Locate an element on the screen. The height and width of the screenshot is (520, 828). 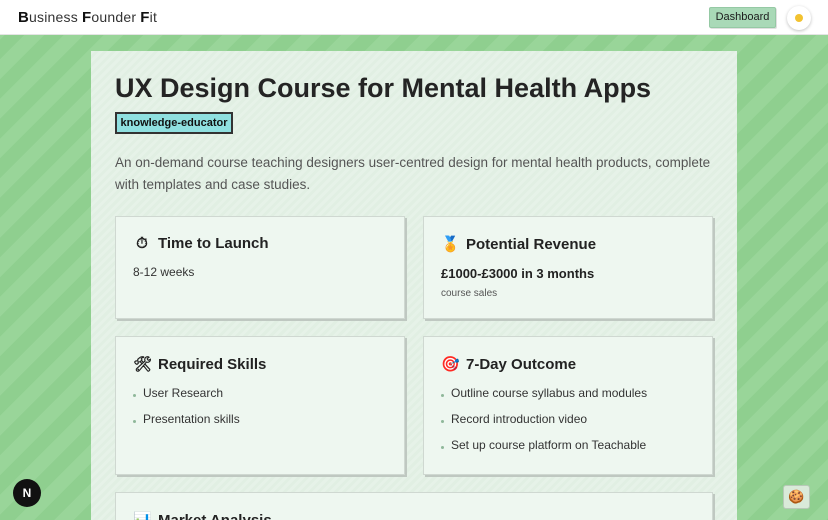
sun-icon is located at coordinates (799, 18).